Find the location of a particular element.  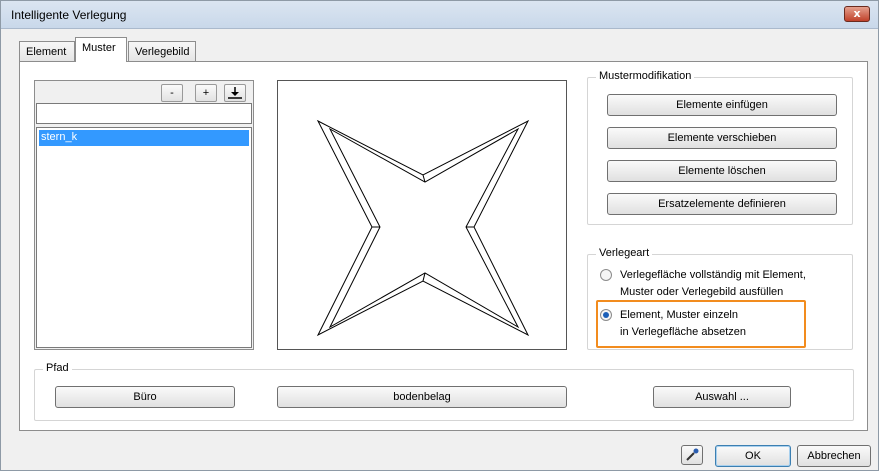

import-pattern-button is located at coordinates (235, 93).